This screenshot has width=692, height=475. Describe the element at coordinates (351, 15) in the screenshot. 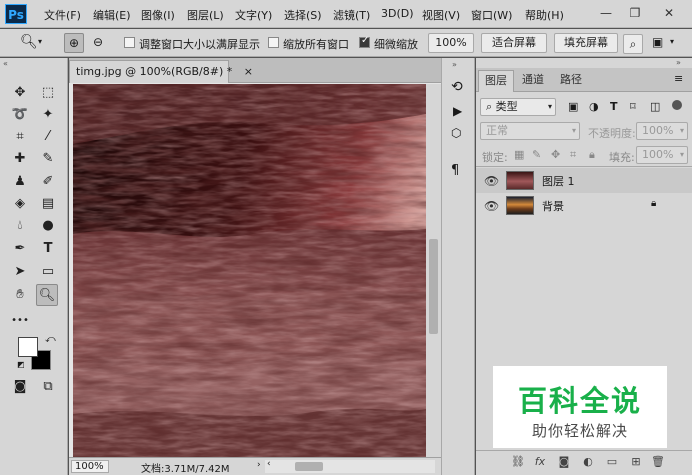

I see `menu-filter: 滤镜(T)` at that location.